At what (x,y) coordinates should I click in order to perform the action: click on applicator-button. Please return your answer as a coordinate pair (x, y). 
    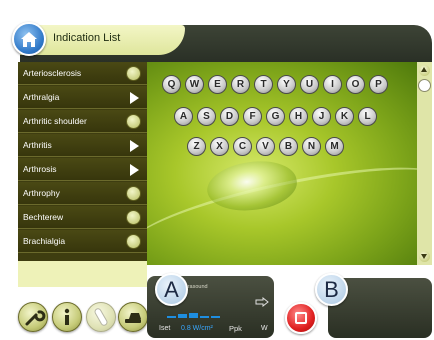
    Looking at the image, I should click on (133, 317).